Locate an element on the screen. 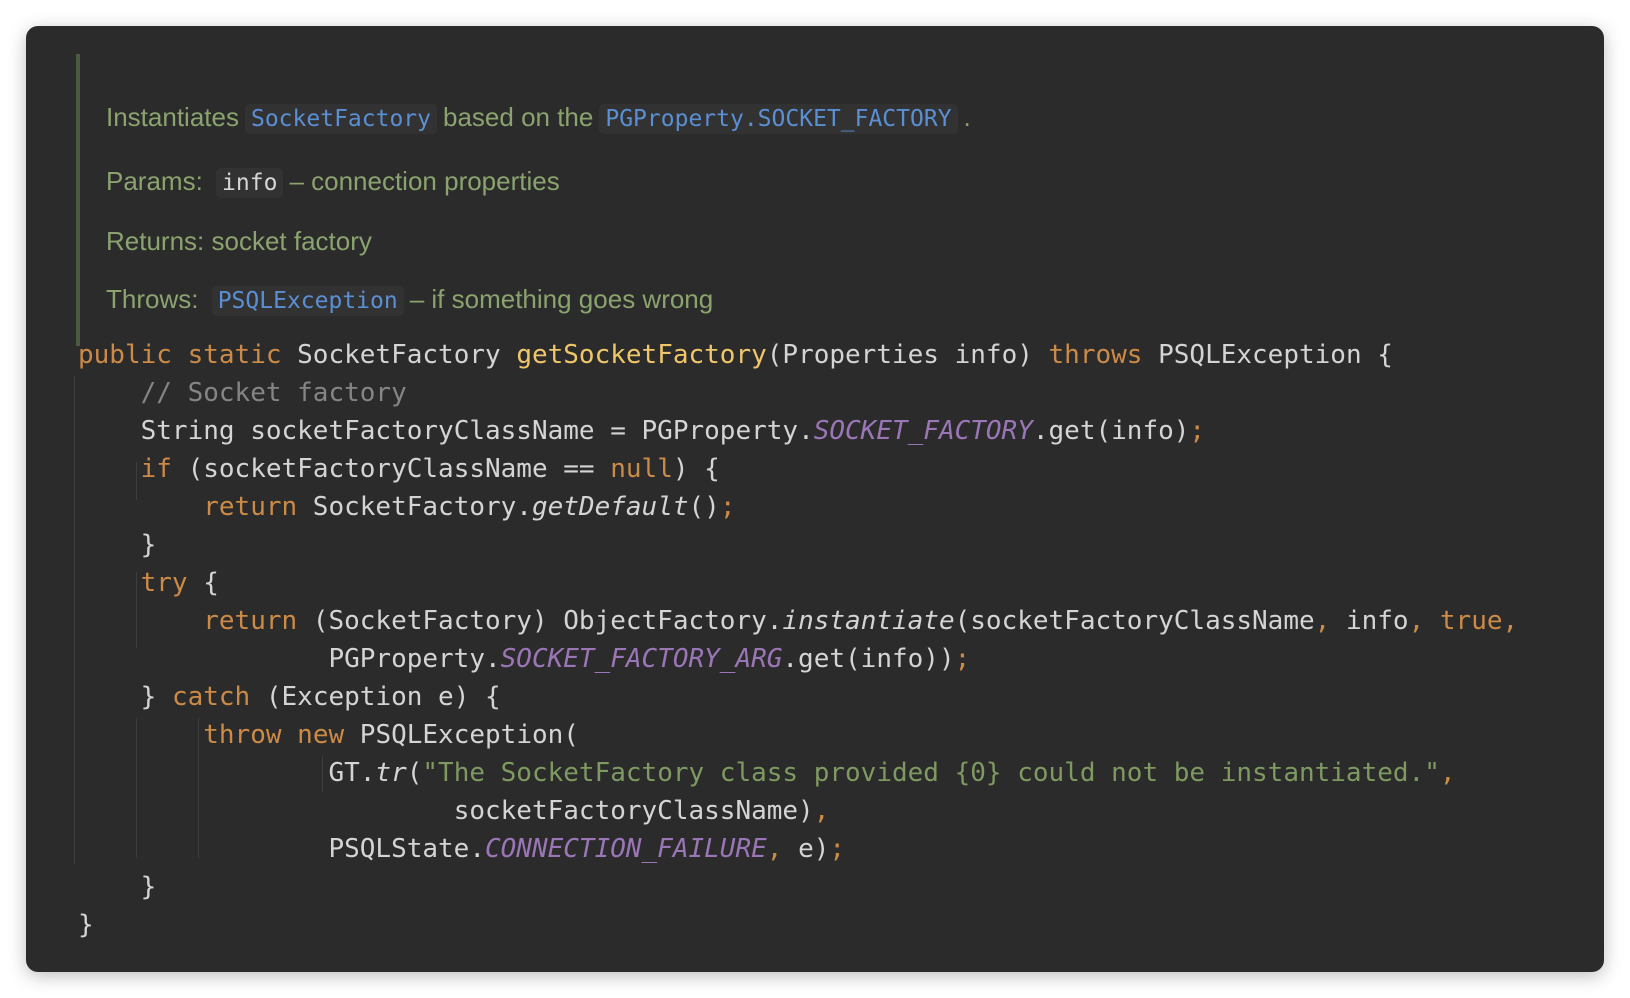 Image resolution: width=1630 pixels, height=998 pixels. keyword-throw: throw is located at coordinates (242, 735).